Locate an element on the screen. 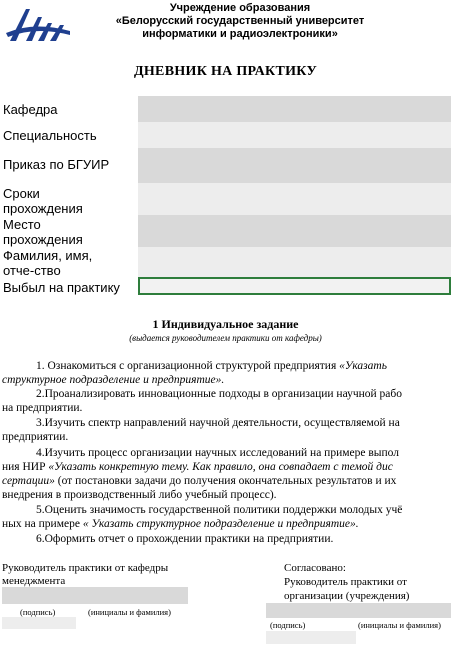 The image size is (451, 648). department-field is located at coordinates (294, 109).